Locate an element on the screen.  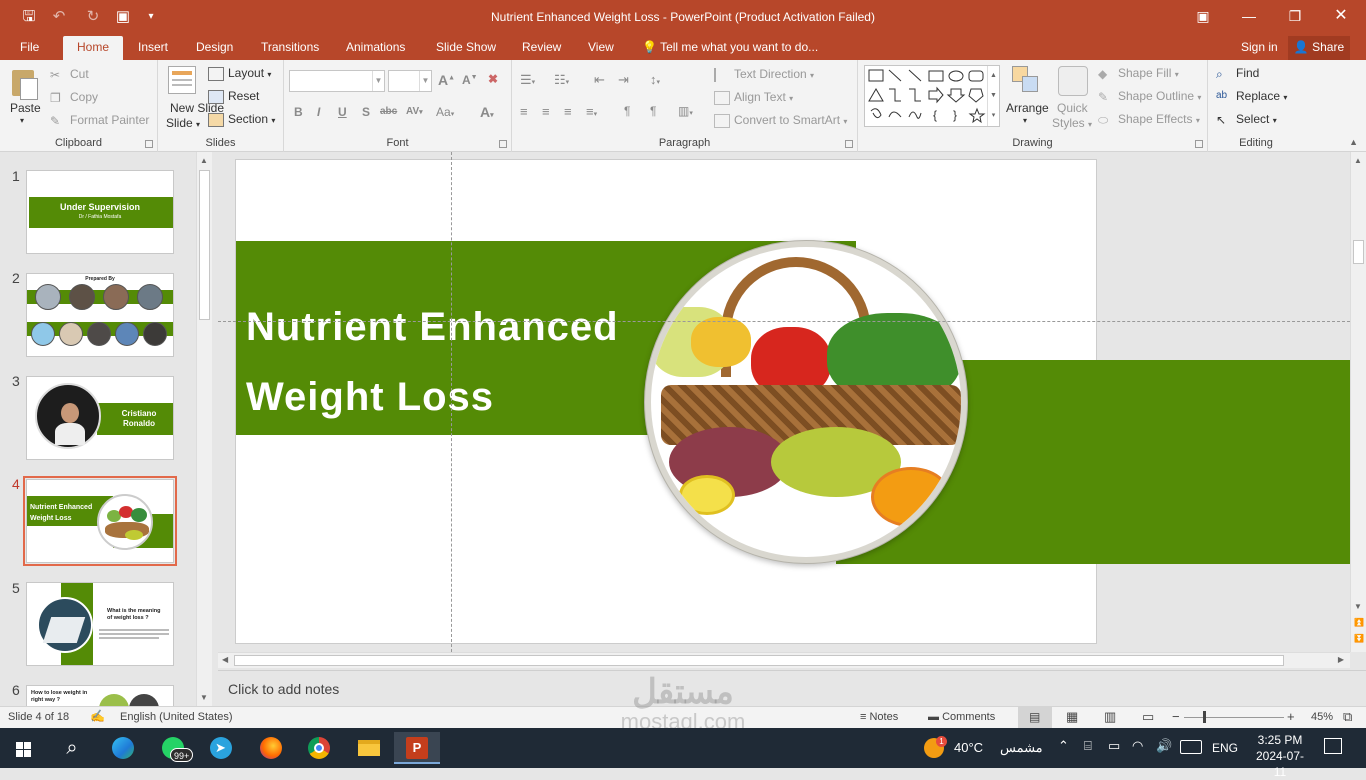
shape-fill-button: ◆ Shape Fill ▾ is located at coordinates (1138, 73).